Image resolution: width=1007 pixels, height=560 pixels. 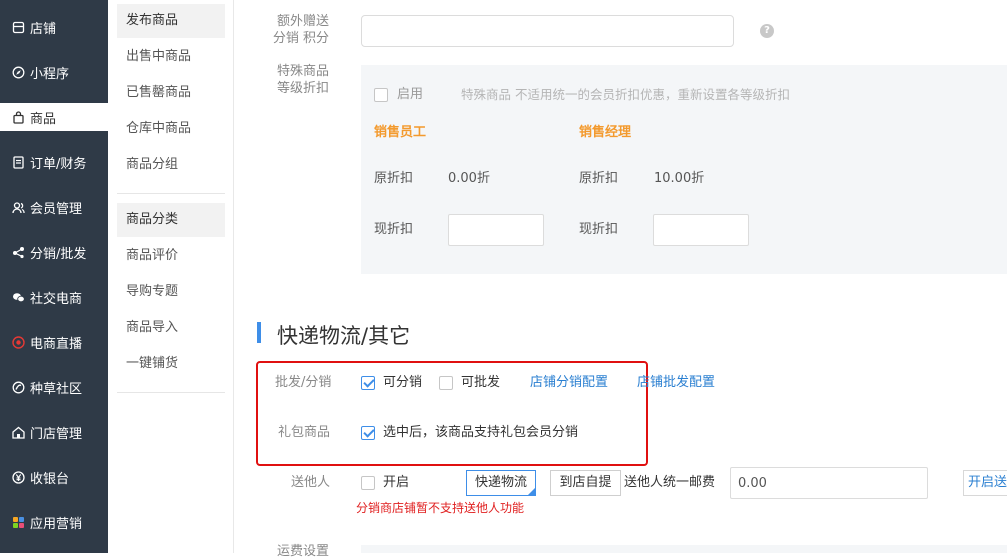 What do you see at coordinates (752, 483) in the screenshot?
I see `postage-value: 0.00` at bounding box center [752, 483].